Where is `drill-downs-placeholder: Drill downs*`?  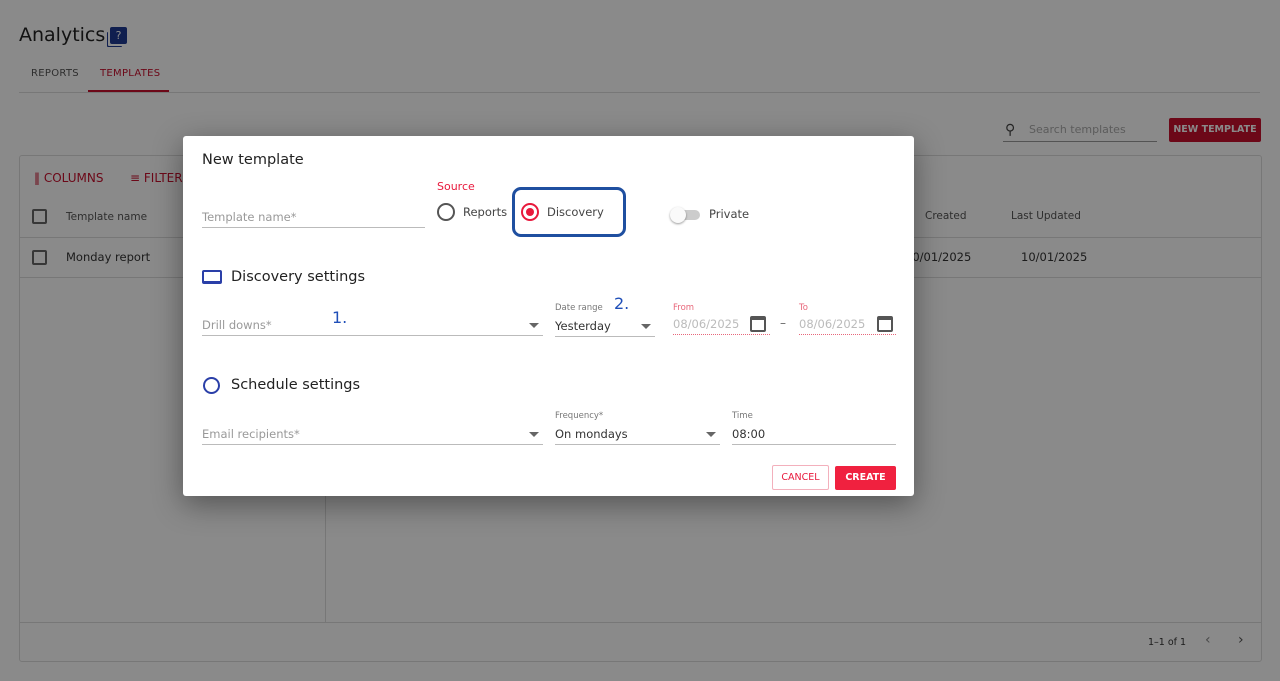 drill-downs-placeholder: Drill downs* is located at coordinates (237, 325).